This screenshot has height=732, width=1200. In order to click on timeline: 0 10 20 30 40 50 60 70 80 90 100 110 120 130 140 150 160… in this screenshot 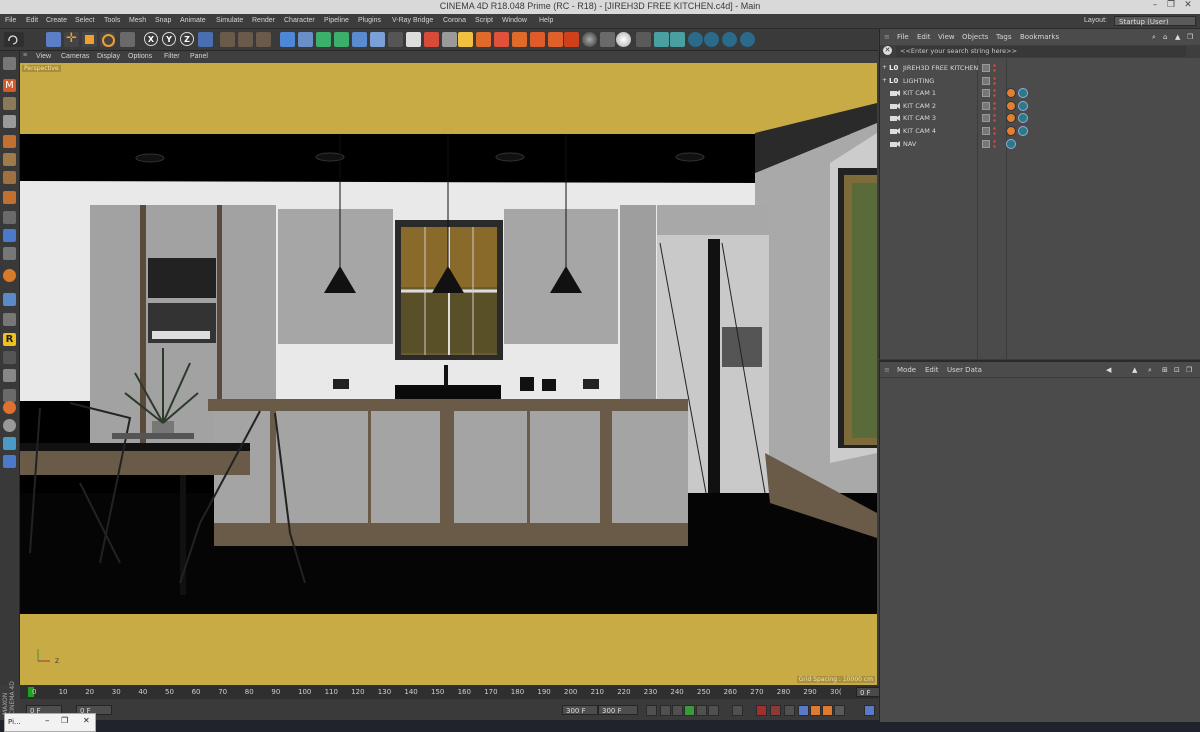, I will do `click(458, 692)`.